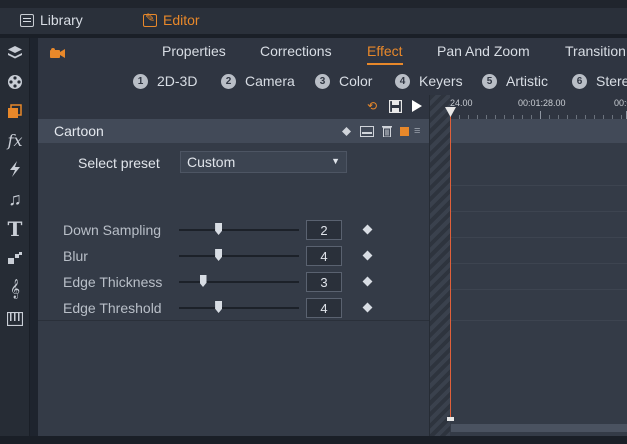 The width and height of the screenshot is (627, 444). Describe the element at coordinates (75, 256) in the screenshot. I see `param-label: Blur` at that location.